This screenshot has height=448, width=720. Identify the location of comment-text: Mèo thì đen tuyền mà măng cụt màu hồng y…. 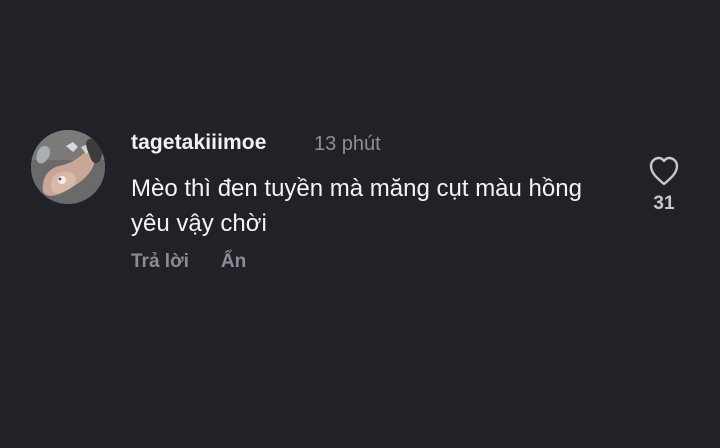
(356, 206).